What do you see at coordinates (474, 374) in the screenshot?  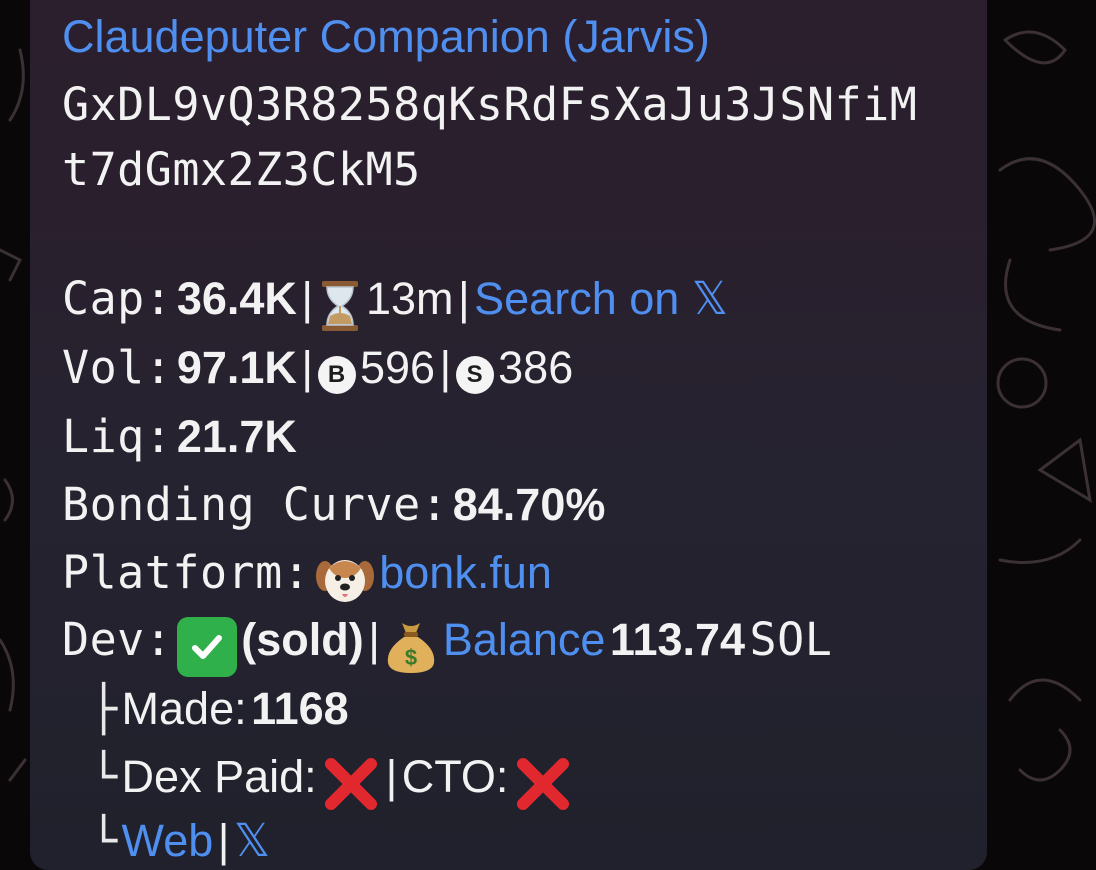 I see `sell-badge-icon: S` at bounding box center [474, 374].